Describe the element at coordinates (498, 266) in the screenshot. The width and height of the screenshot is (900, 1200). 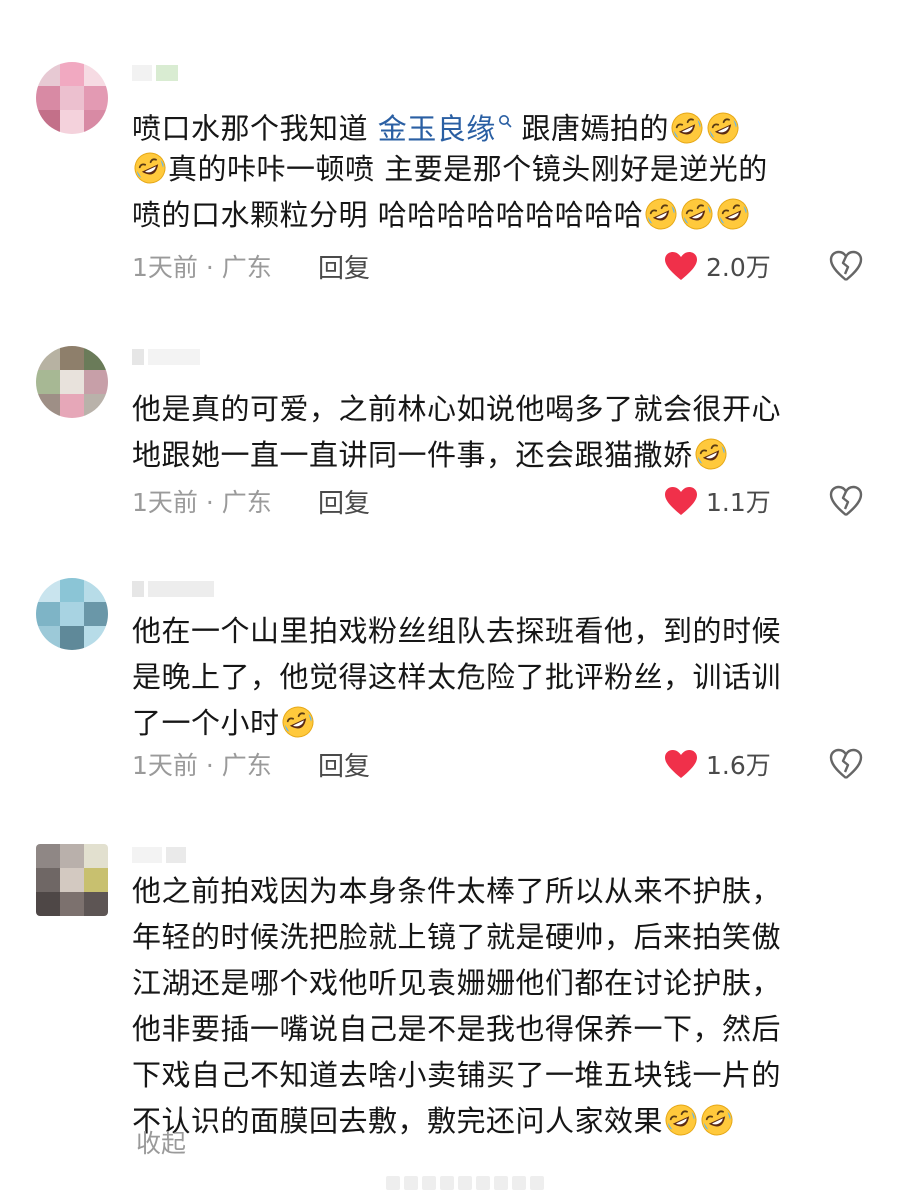
I see `comment-meta: 1天前 · 广东 回复 2.0万` at that location.